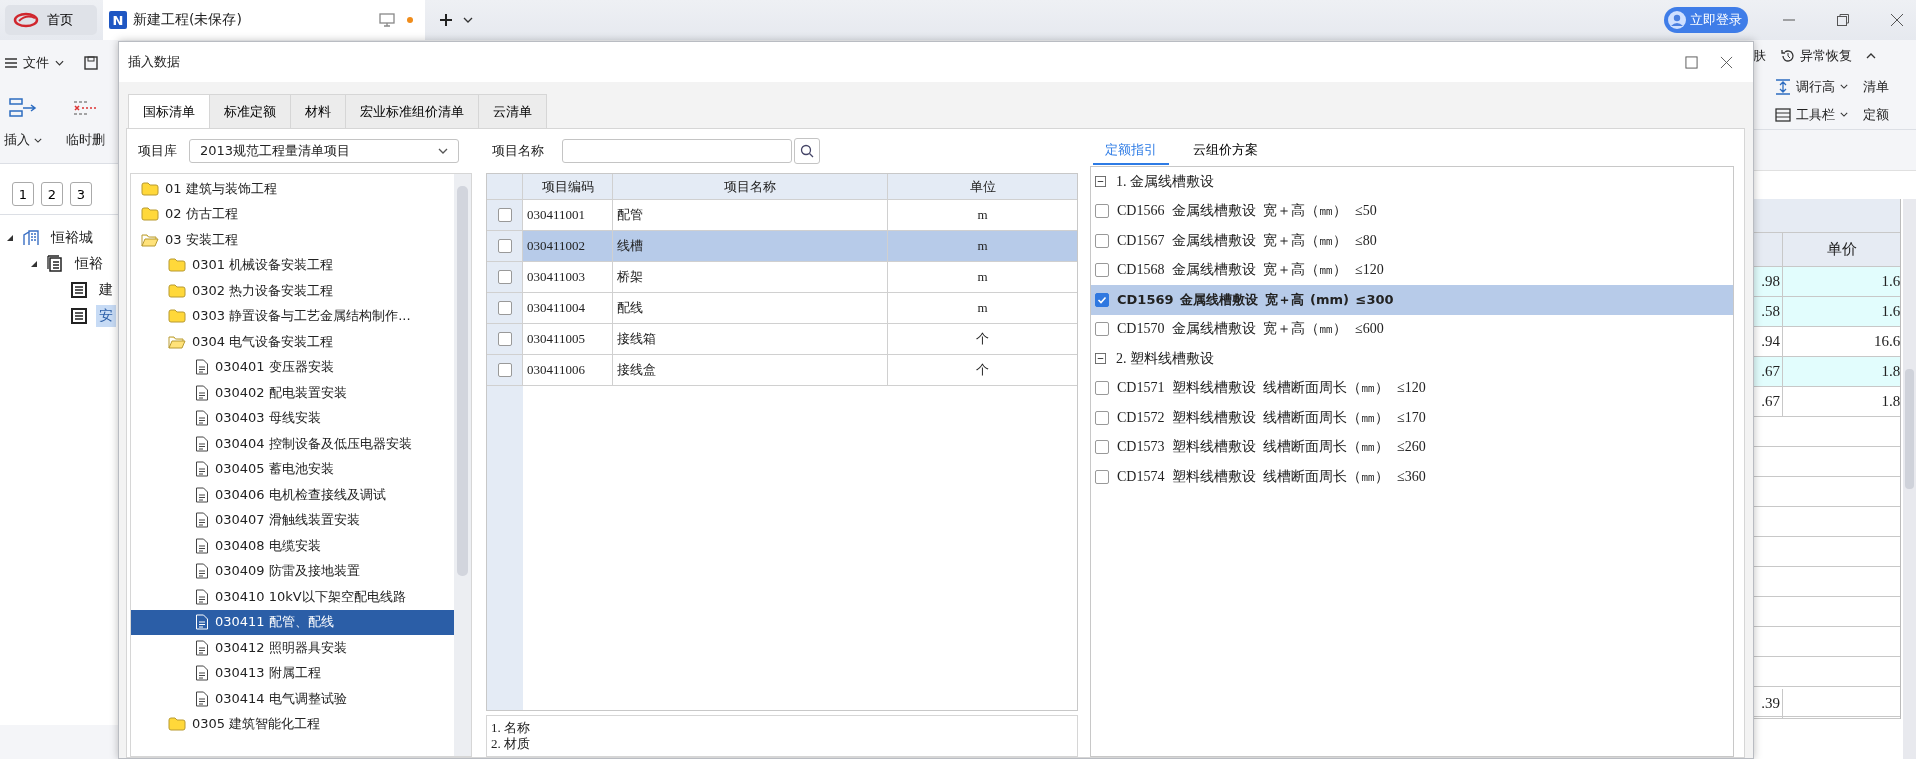 This screenshot has width=1916, height=759. Describe the element at coordinates (412, 111) in the screenshot. I see `dialog-tab: 宏业标准组价清单` at that location.